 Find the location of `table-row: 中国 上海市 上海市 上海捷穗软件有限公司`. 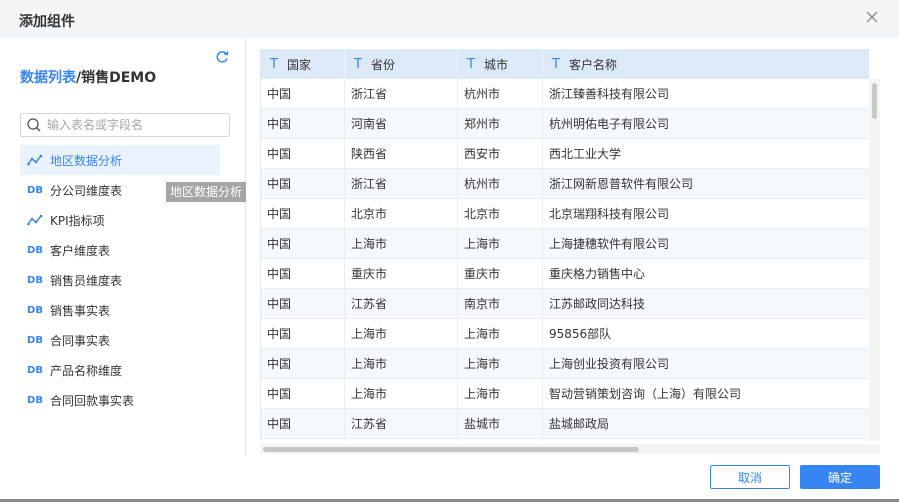

table-row: 中国 上海市 上海市 上海捷穗软件有限公司 is located at coordinates (565, 244).